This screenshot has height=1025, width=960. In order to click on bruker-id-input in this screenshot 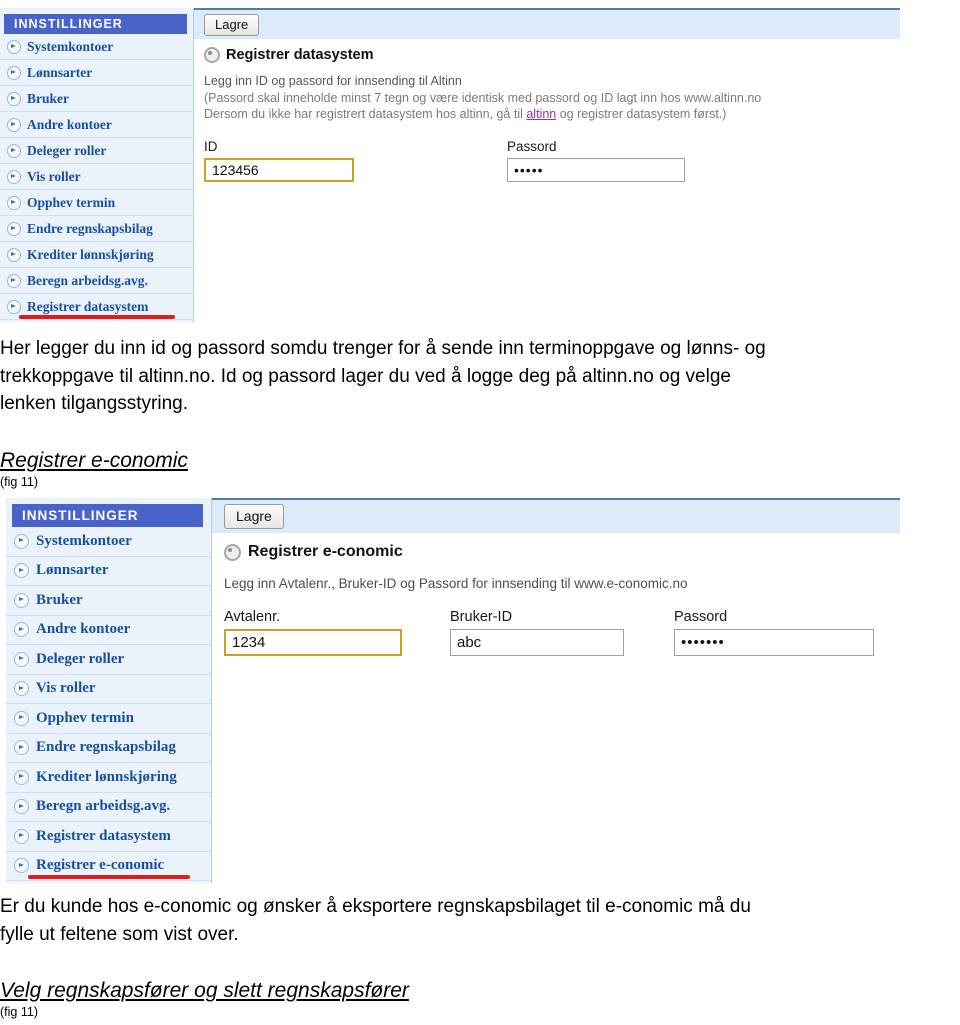, I will do `click(537, 642)`.